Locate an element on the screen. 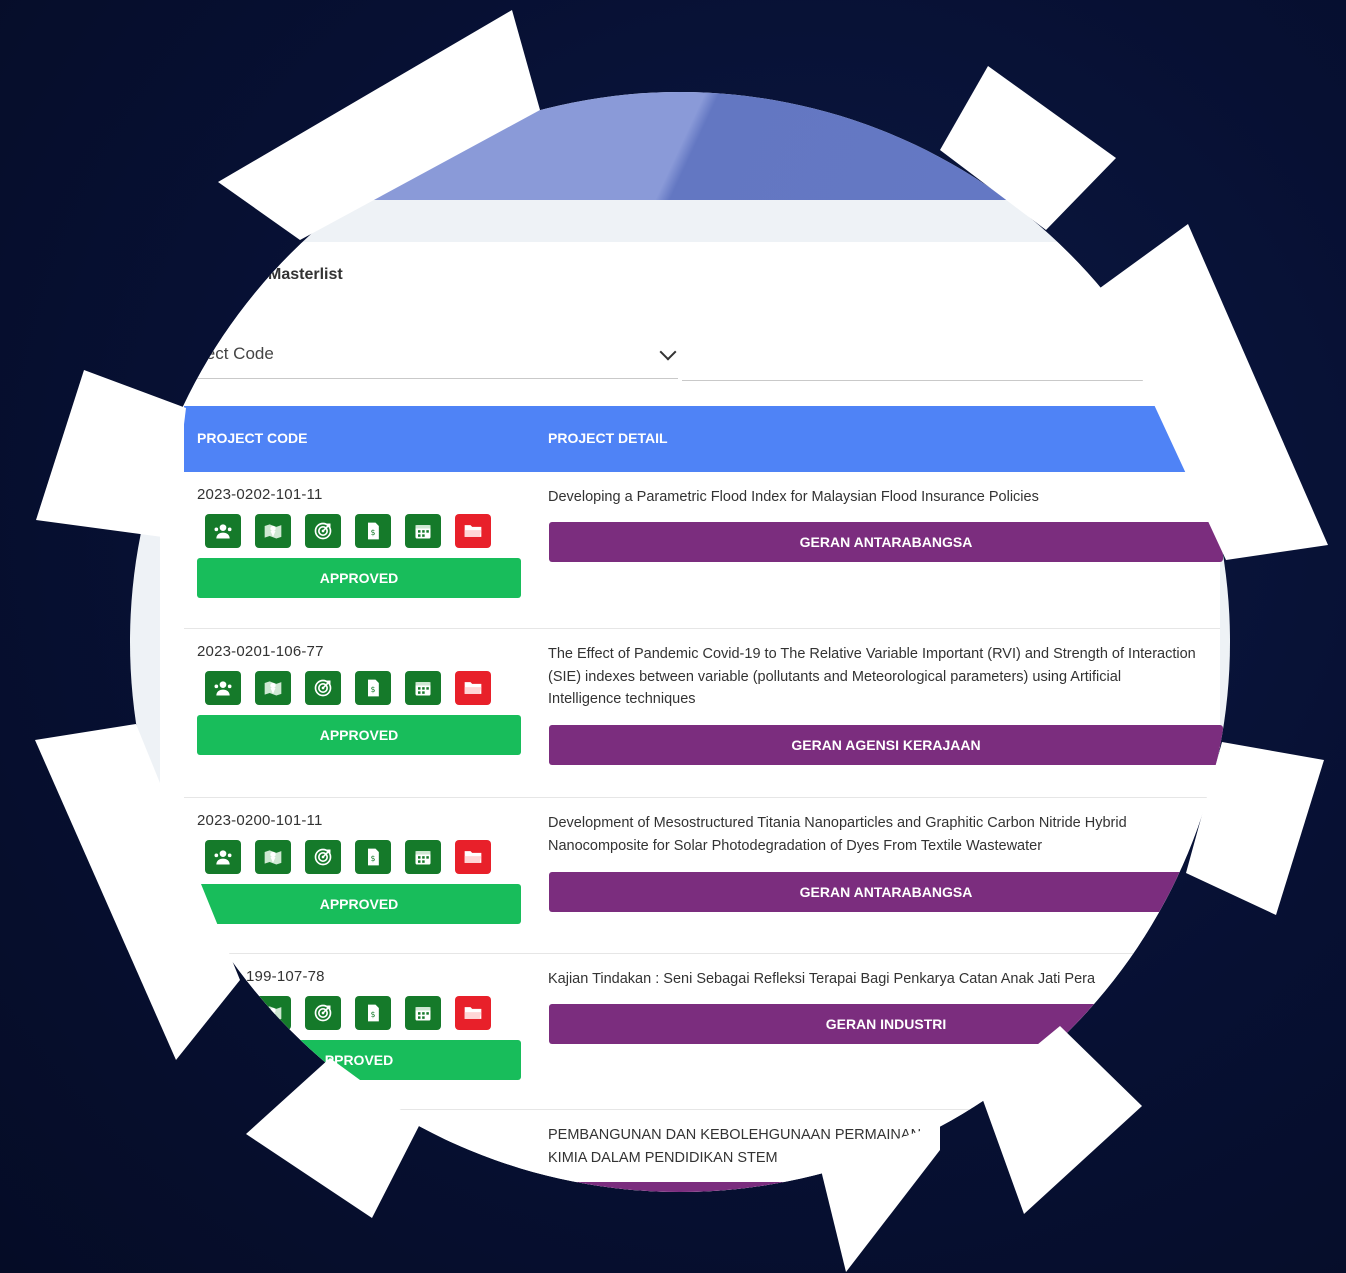 This screenshot has width=1346, height=1273. sub-header-bar is located at coordinates (680, 221).